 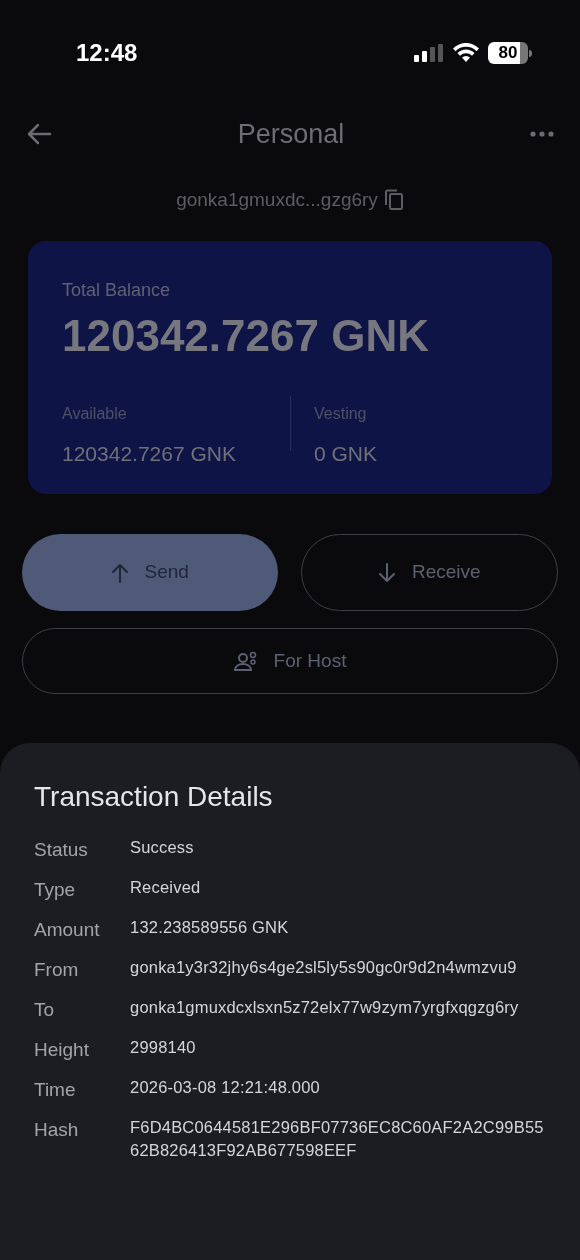 I want to click on back-icon, so click(x=39, y=134).